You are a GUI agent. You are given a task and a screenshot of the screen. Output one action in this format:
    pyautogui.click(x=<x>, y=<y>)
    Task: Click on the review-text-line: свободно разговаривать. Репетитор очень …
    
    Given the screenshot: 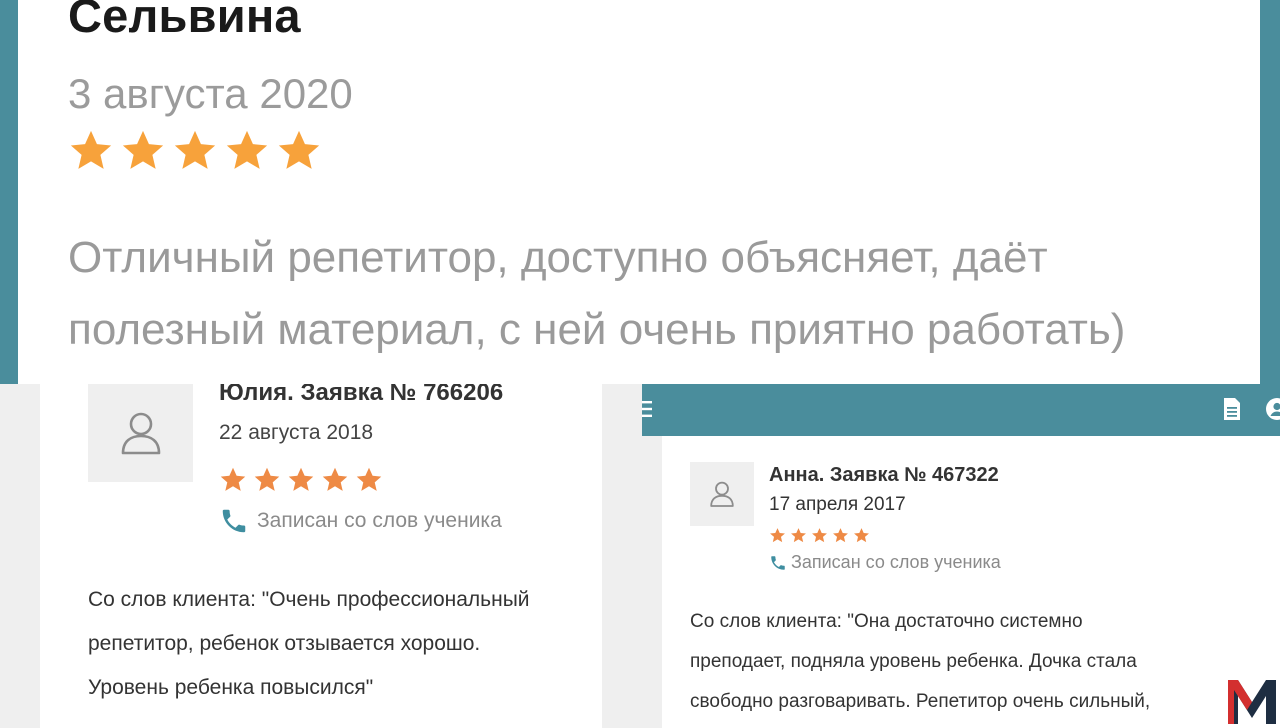 What is the action you would take?
    pyautogui.click(x=920, y=701)
    